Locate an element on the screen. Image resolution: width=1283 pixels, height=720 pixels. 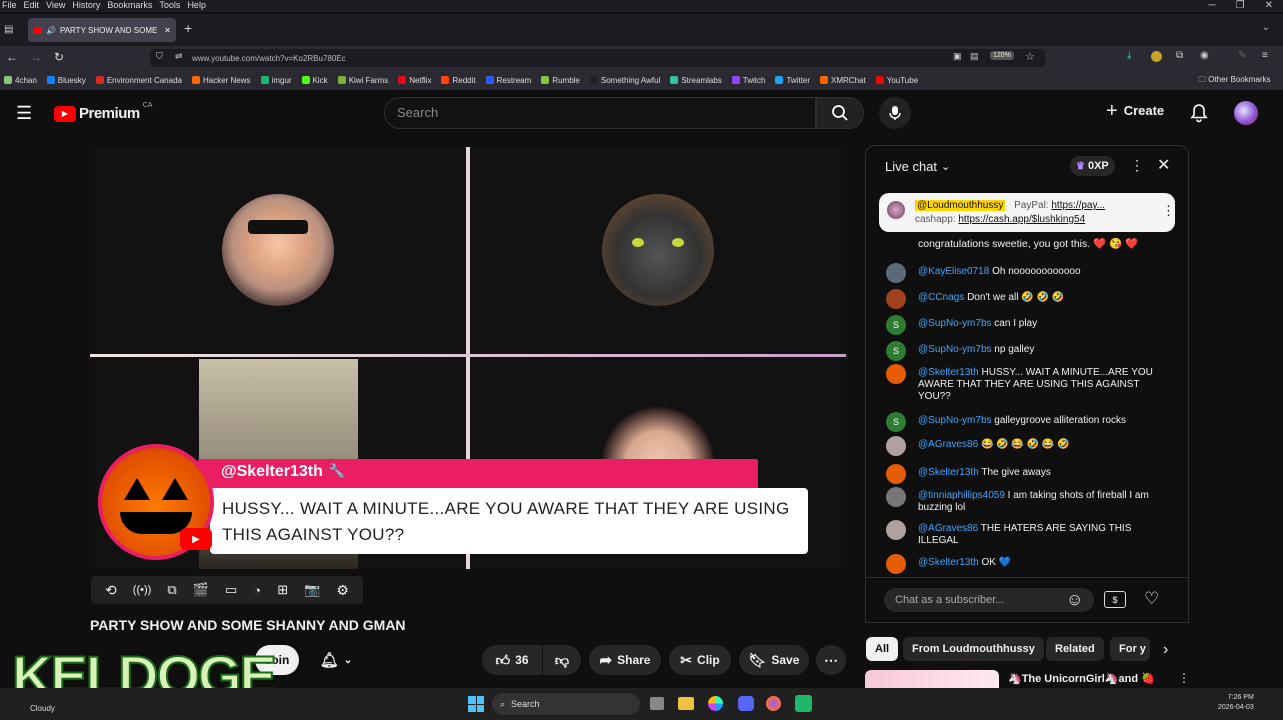
puzzle-icon: ⧉ is located at coordinates (1179, 55).